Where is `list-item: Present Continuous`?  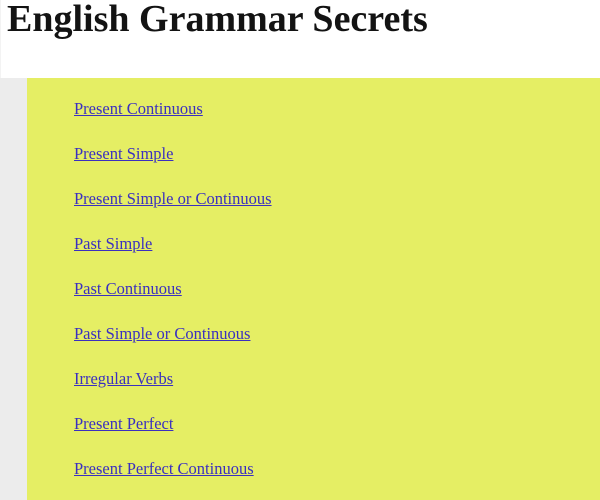
list-item: Present Continuous is located at coordinates (324, 117).